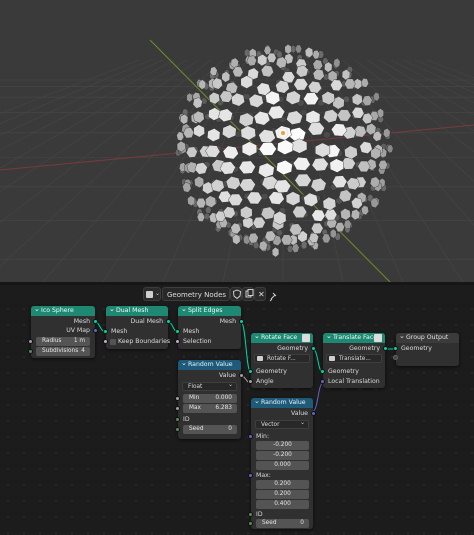 The height and width of the screenshot is (535, 474). What do you see at coordinates (83, 351) in the screenshot?
I see `subdivisions-value: 4` at bounding box center [83, 351].